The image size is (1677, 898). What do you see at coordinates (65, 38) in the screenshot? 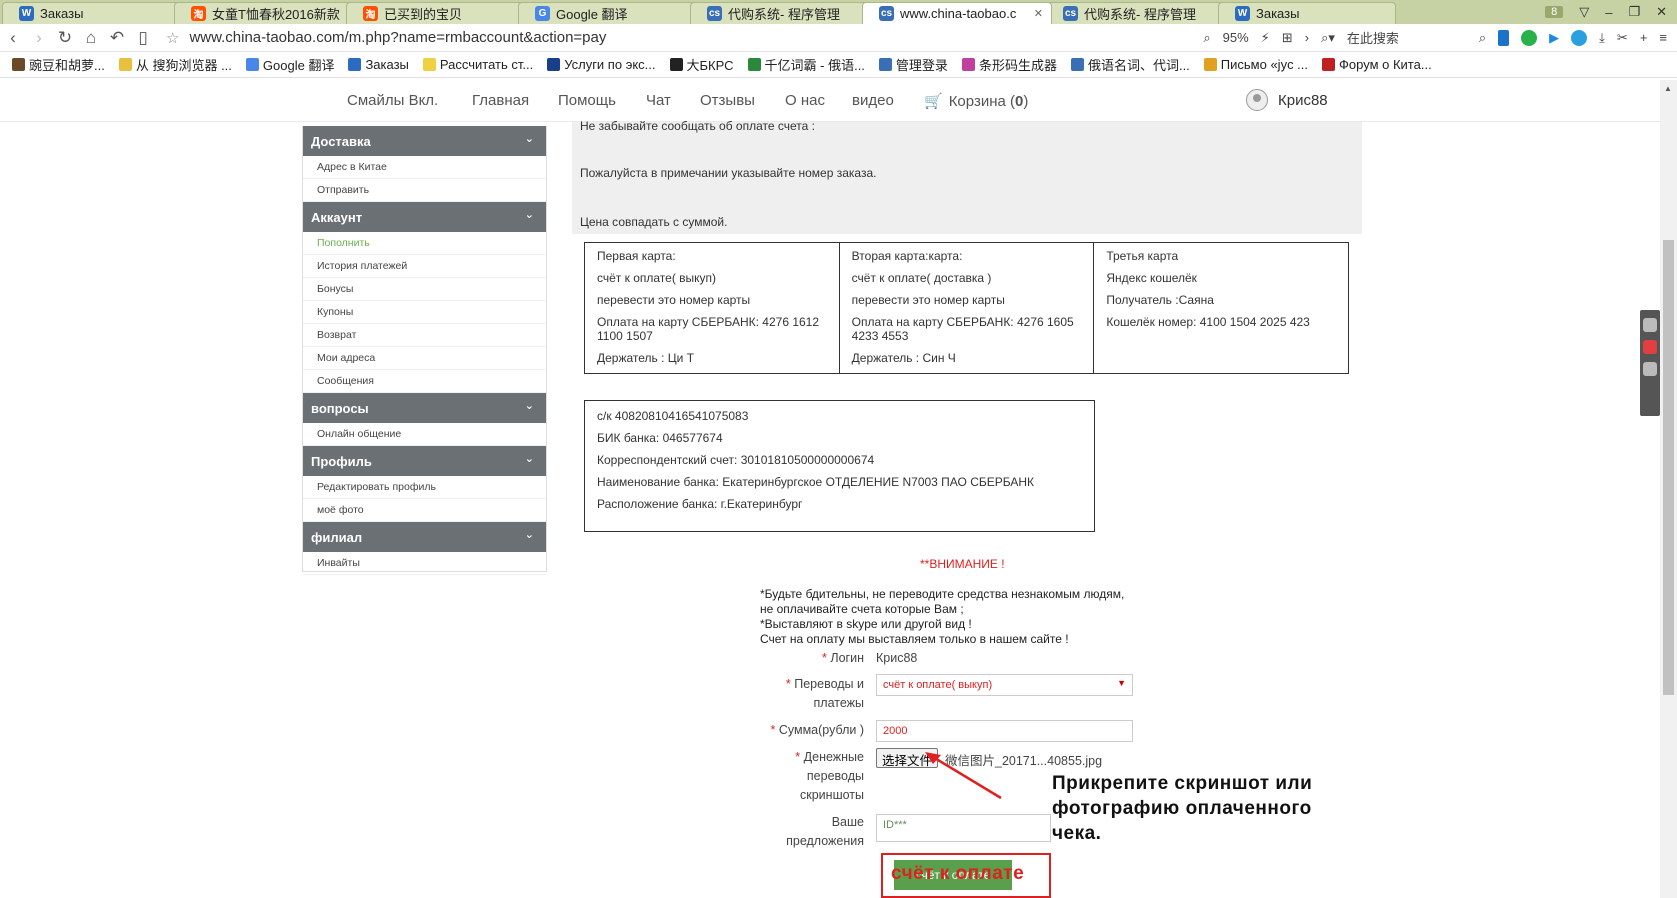
I see `reload-icon: ↻` at bounding box center [65, 38].